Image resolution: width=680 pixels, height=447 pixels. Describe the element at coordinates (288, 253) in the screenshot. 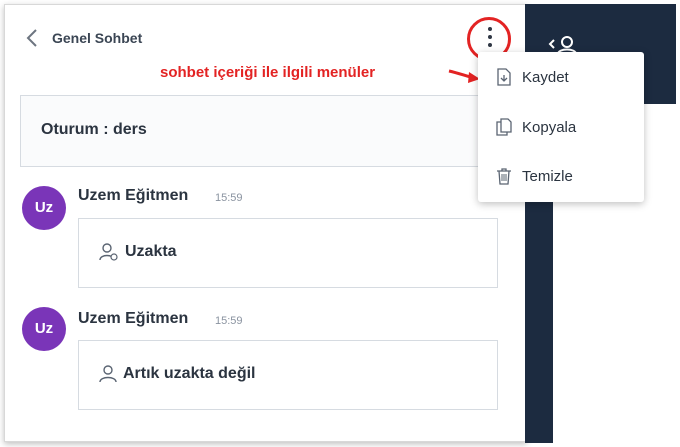

I see `message-bubble: Uzakta` at that location.